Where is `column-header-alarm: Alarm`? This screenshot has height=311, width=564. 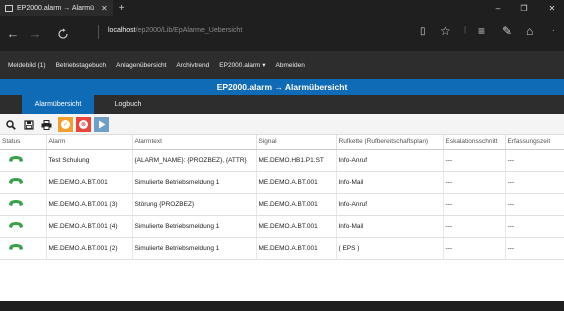 column-header-alarm: Alarm is located at coordinates (89, 142).